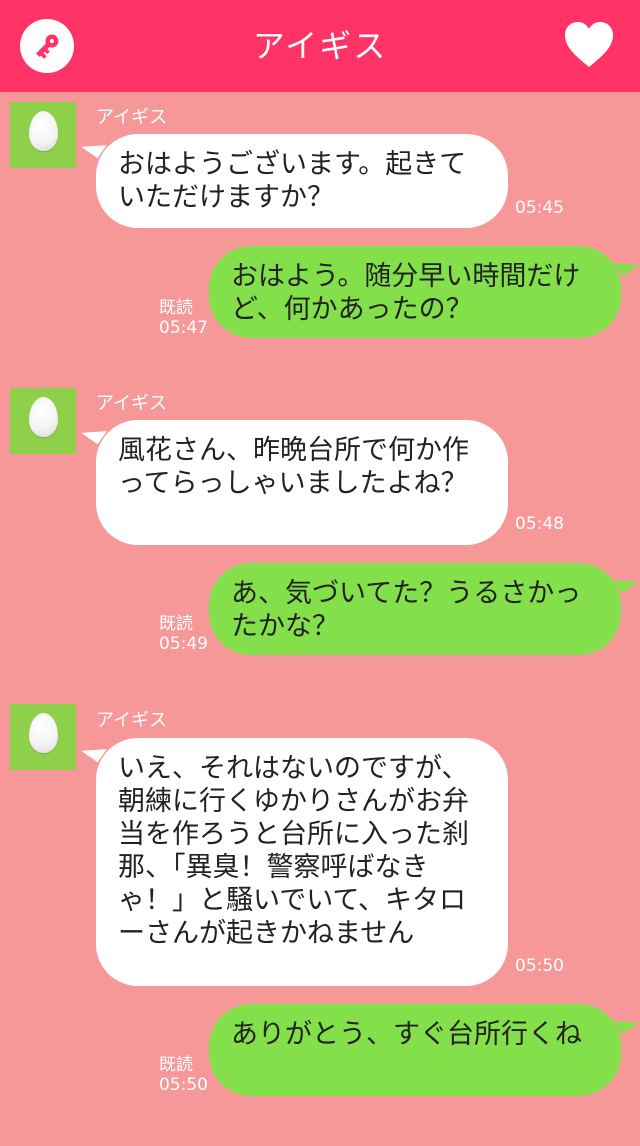 This screenshot has width=640, height=1146. Describe the element at coordinates (539, 524) in the screenshot. I see `message-time: 05:48` at that location.